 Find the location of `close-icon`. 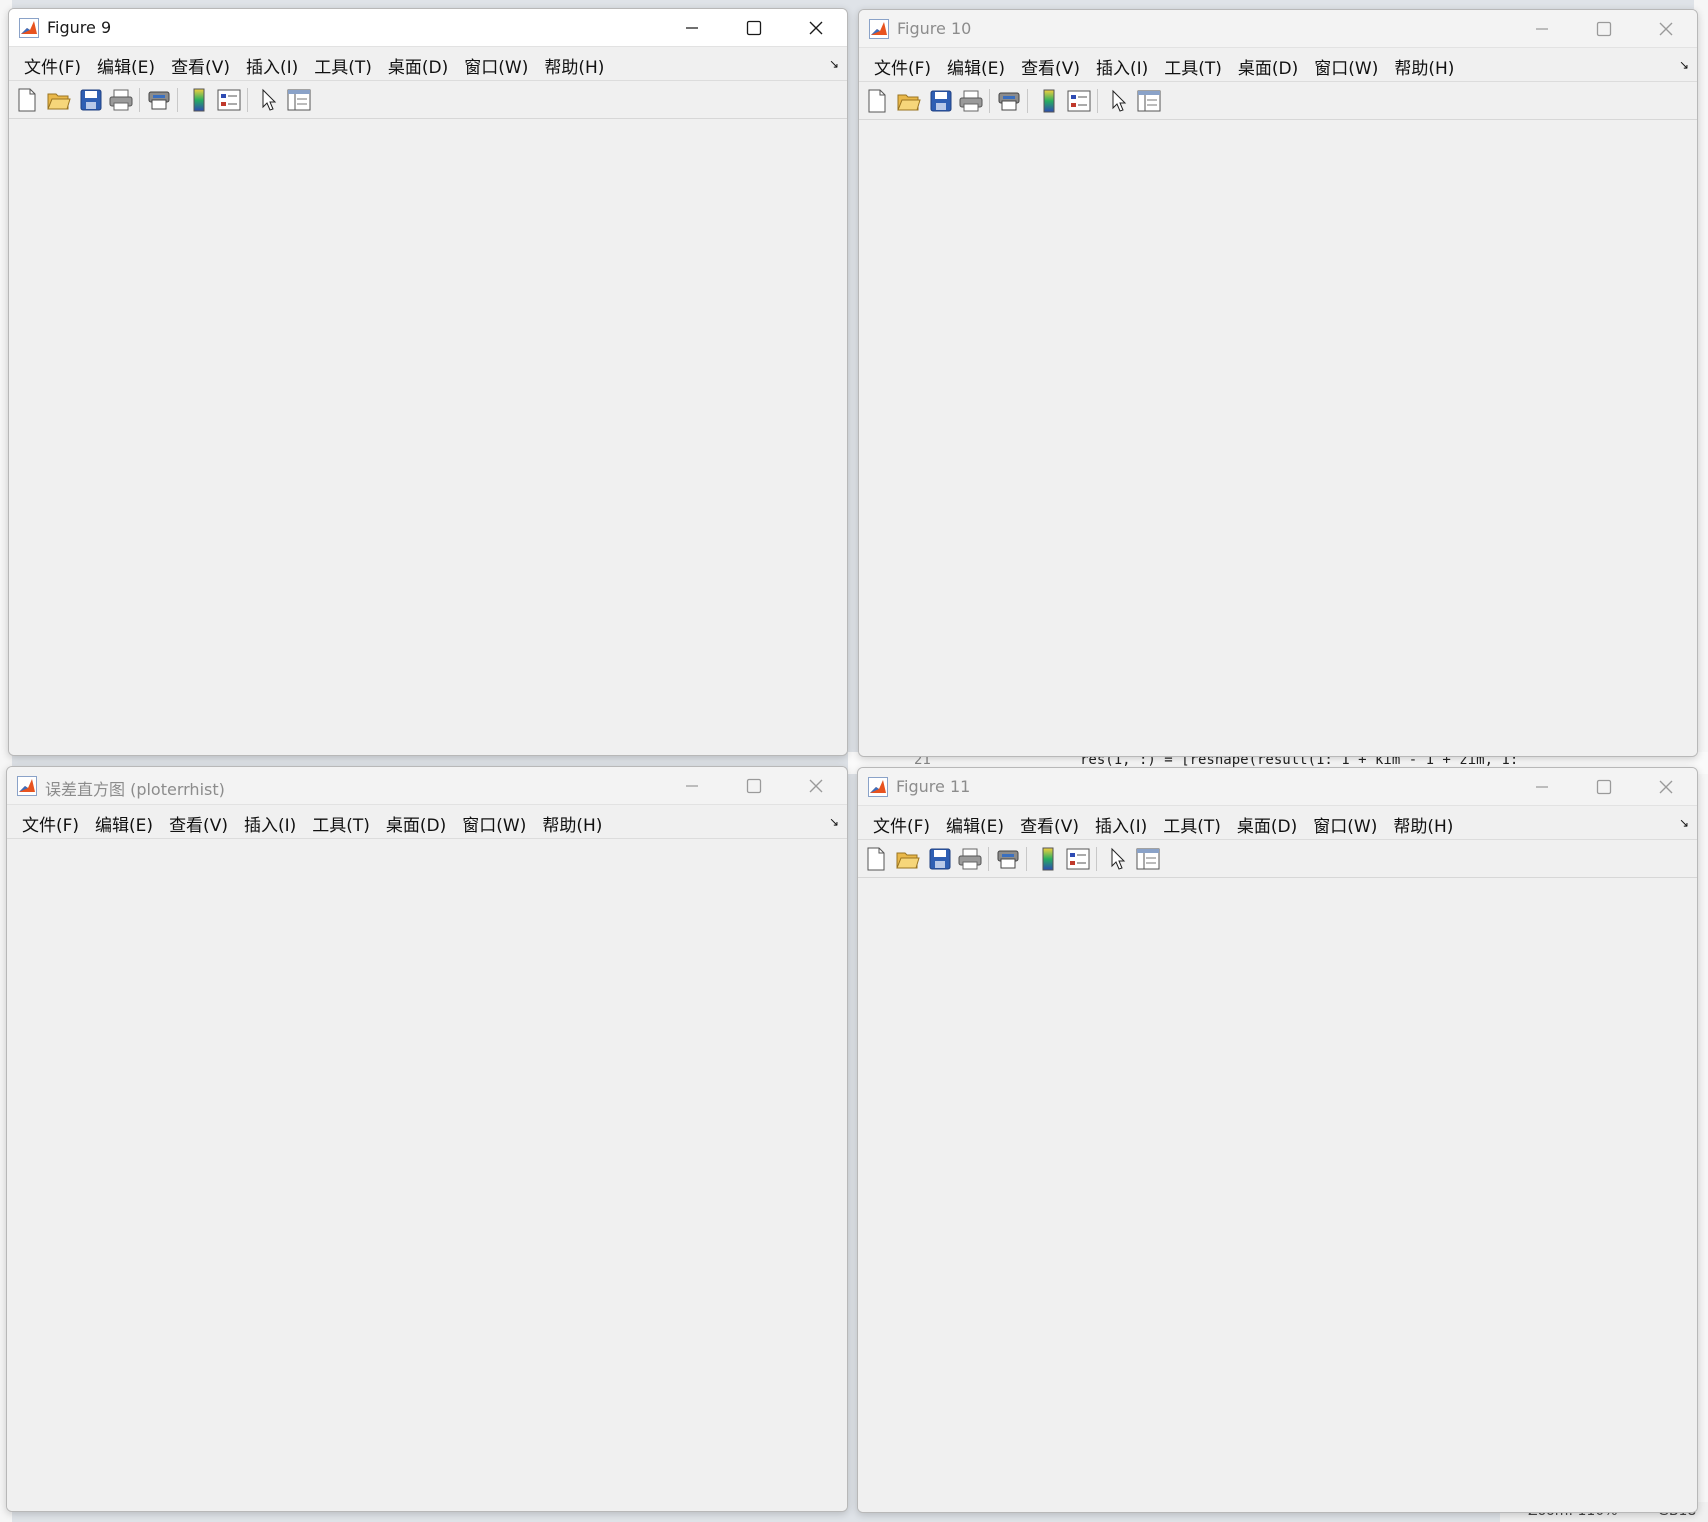

close-icon is located at coordinates (816, 28).